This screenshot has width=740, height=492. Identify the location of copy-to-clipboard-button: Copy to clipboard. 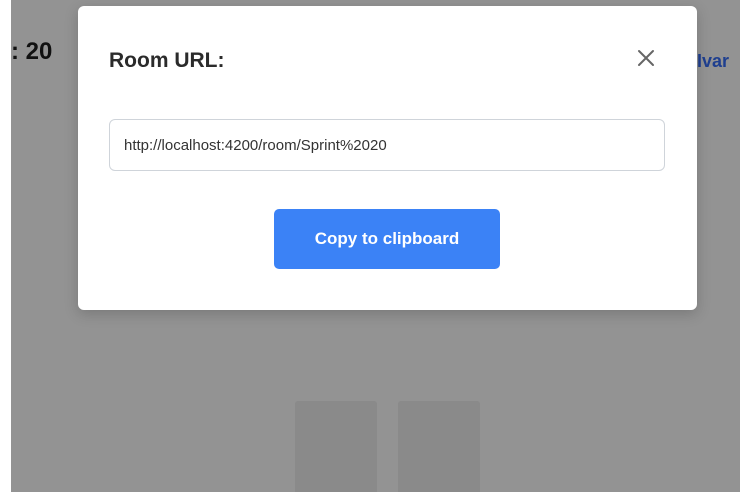
(387, 239).